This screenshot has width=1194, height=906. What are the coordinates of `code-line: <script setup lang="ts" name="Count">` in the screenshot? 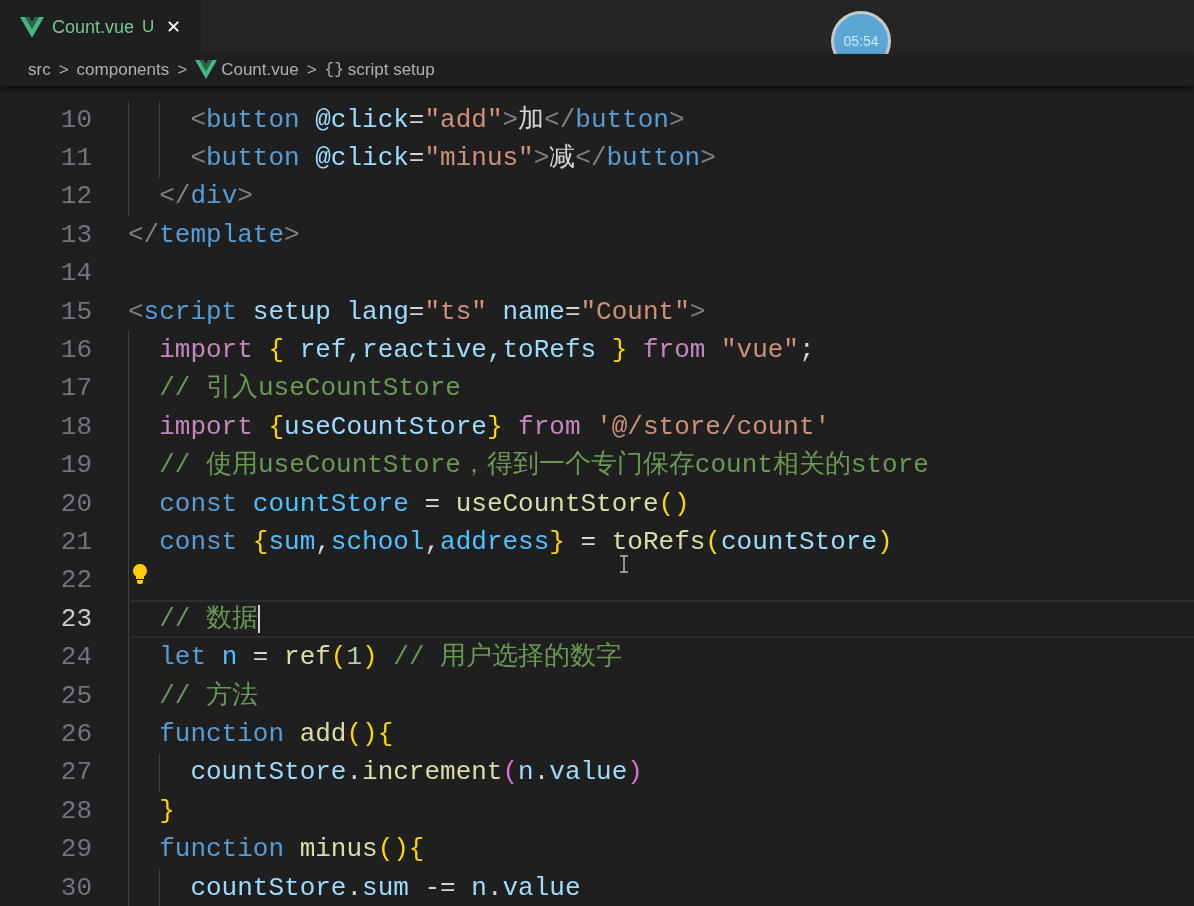 It's located at (417, 312).